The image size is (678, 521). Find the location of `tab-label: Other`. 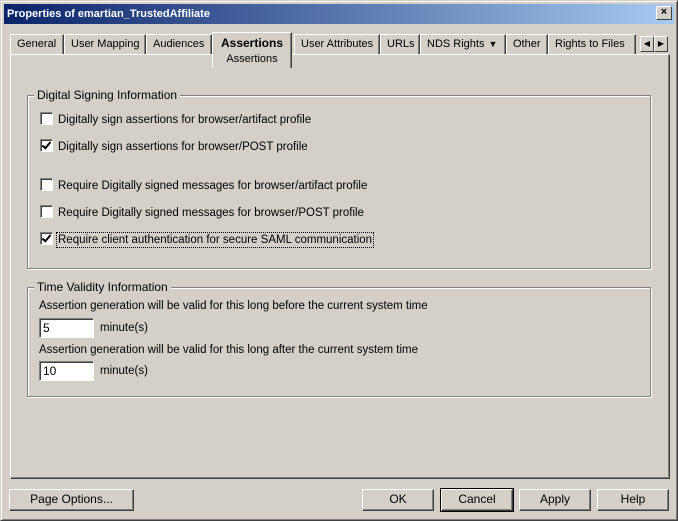

tab-label: Other is located at coordinates (527, 44).